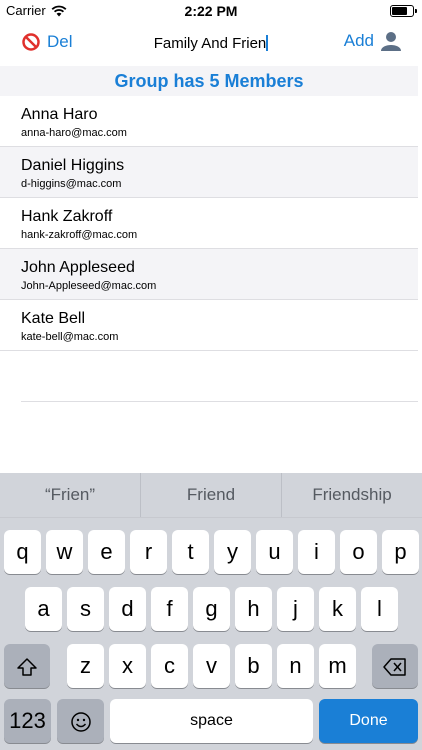  Describe the element at coordinates (190, 552) in the screenshot. I see `key-t: t` at that location.